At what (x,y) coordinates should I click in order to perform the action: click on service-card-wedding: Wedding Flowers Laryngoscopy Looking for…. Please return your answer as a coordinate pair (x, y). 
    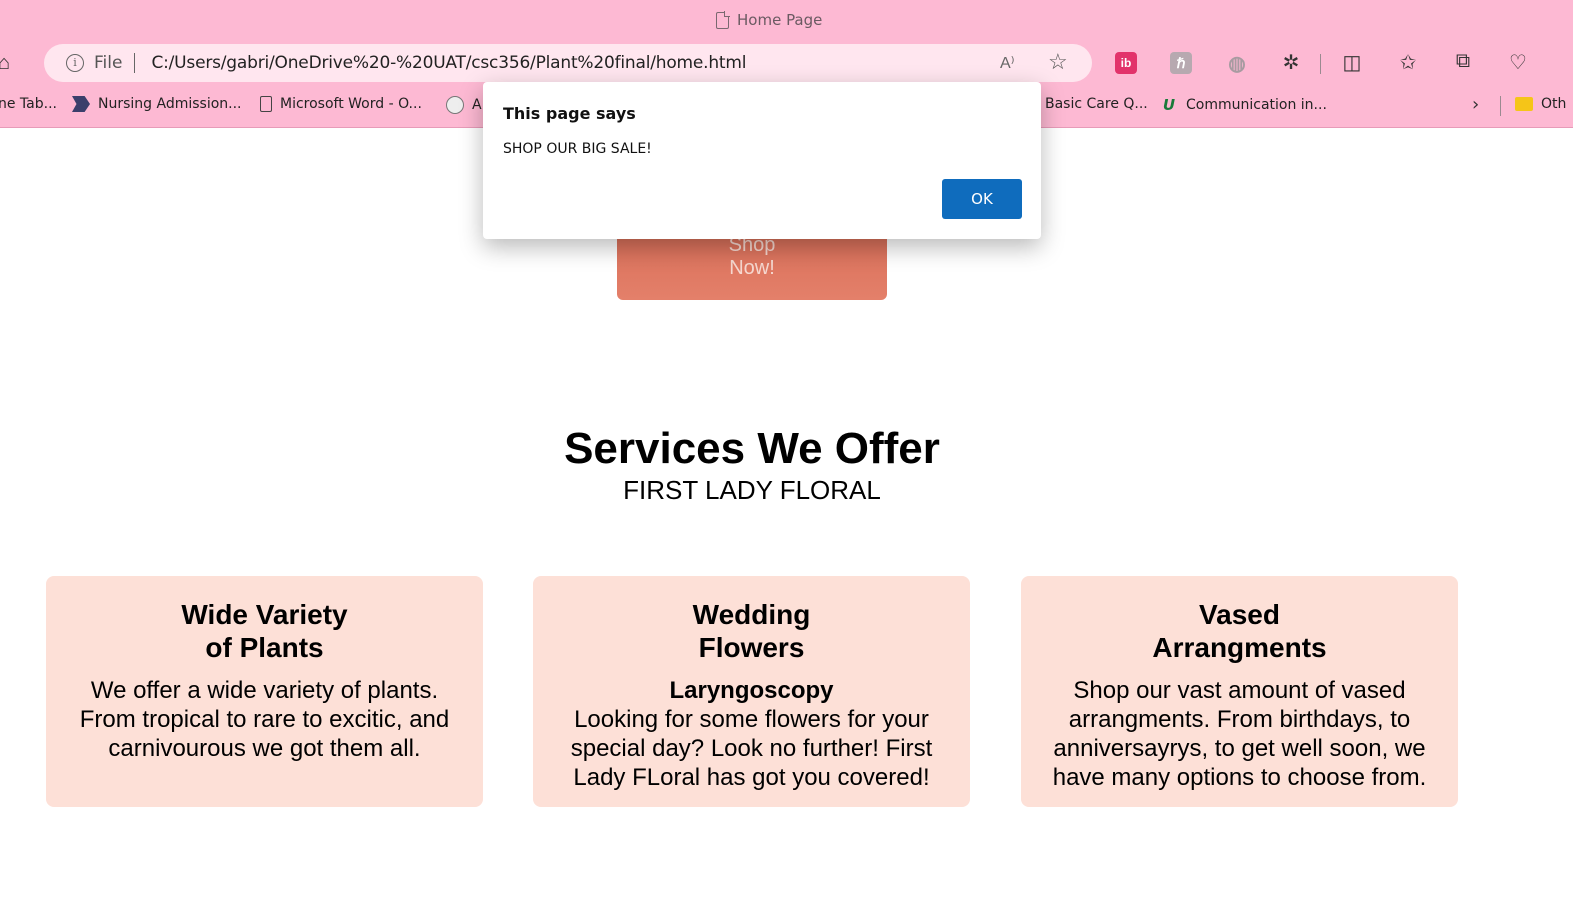
    Looking at the image, I should click on (751, 691).